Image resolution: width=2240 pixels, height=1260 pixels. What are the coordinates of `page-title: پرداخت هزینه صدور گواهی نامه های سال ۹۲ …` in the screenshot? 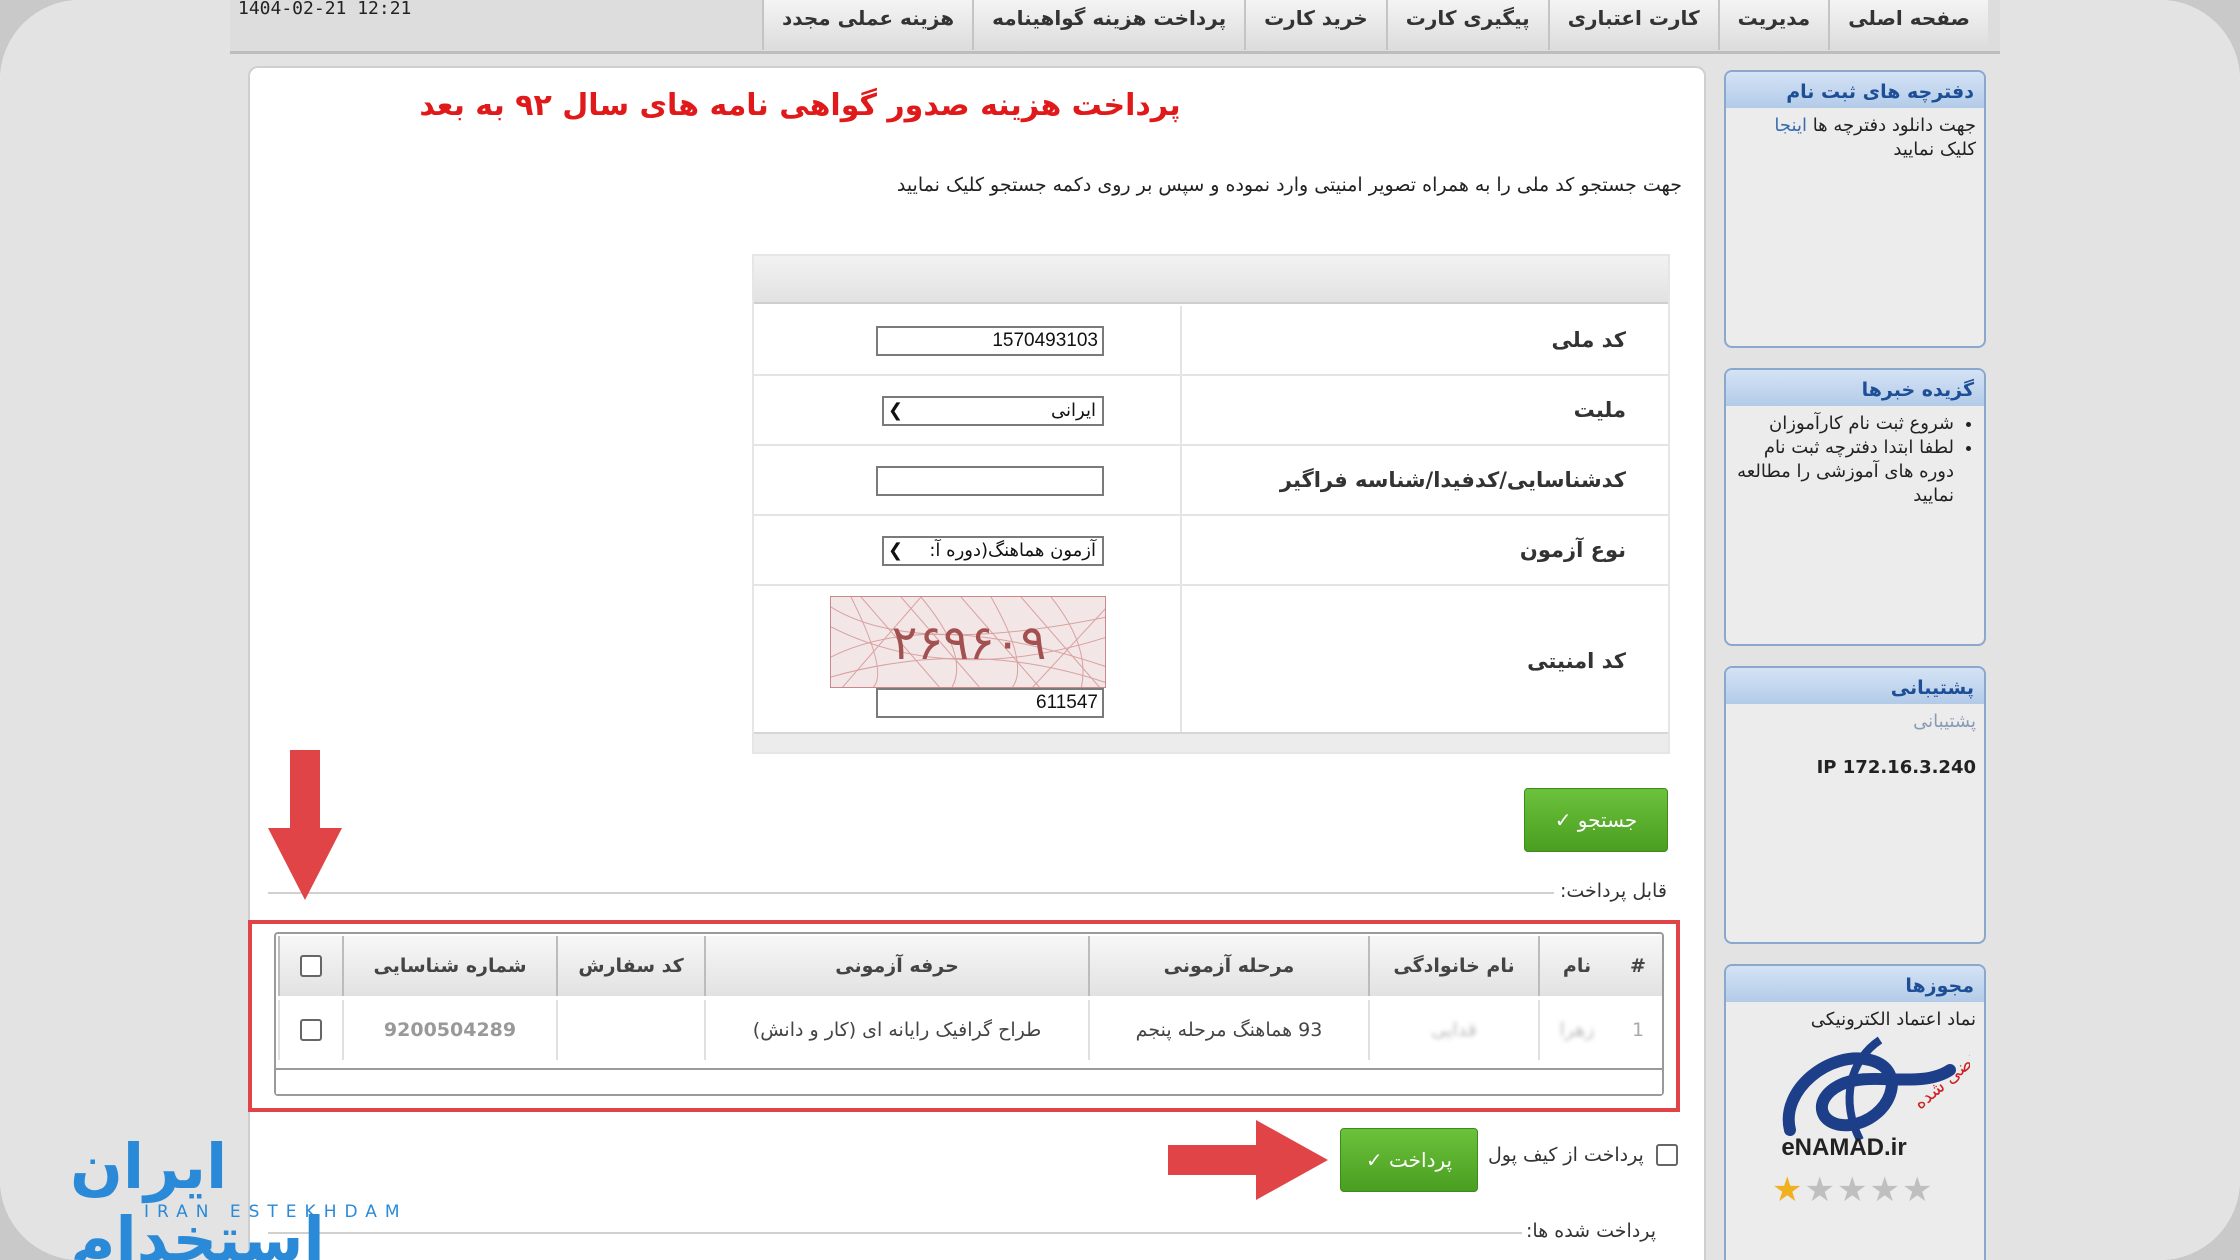 It's located at (800, 105).